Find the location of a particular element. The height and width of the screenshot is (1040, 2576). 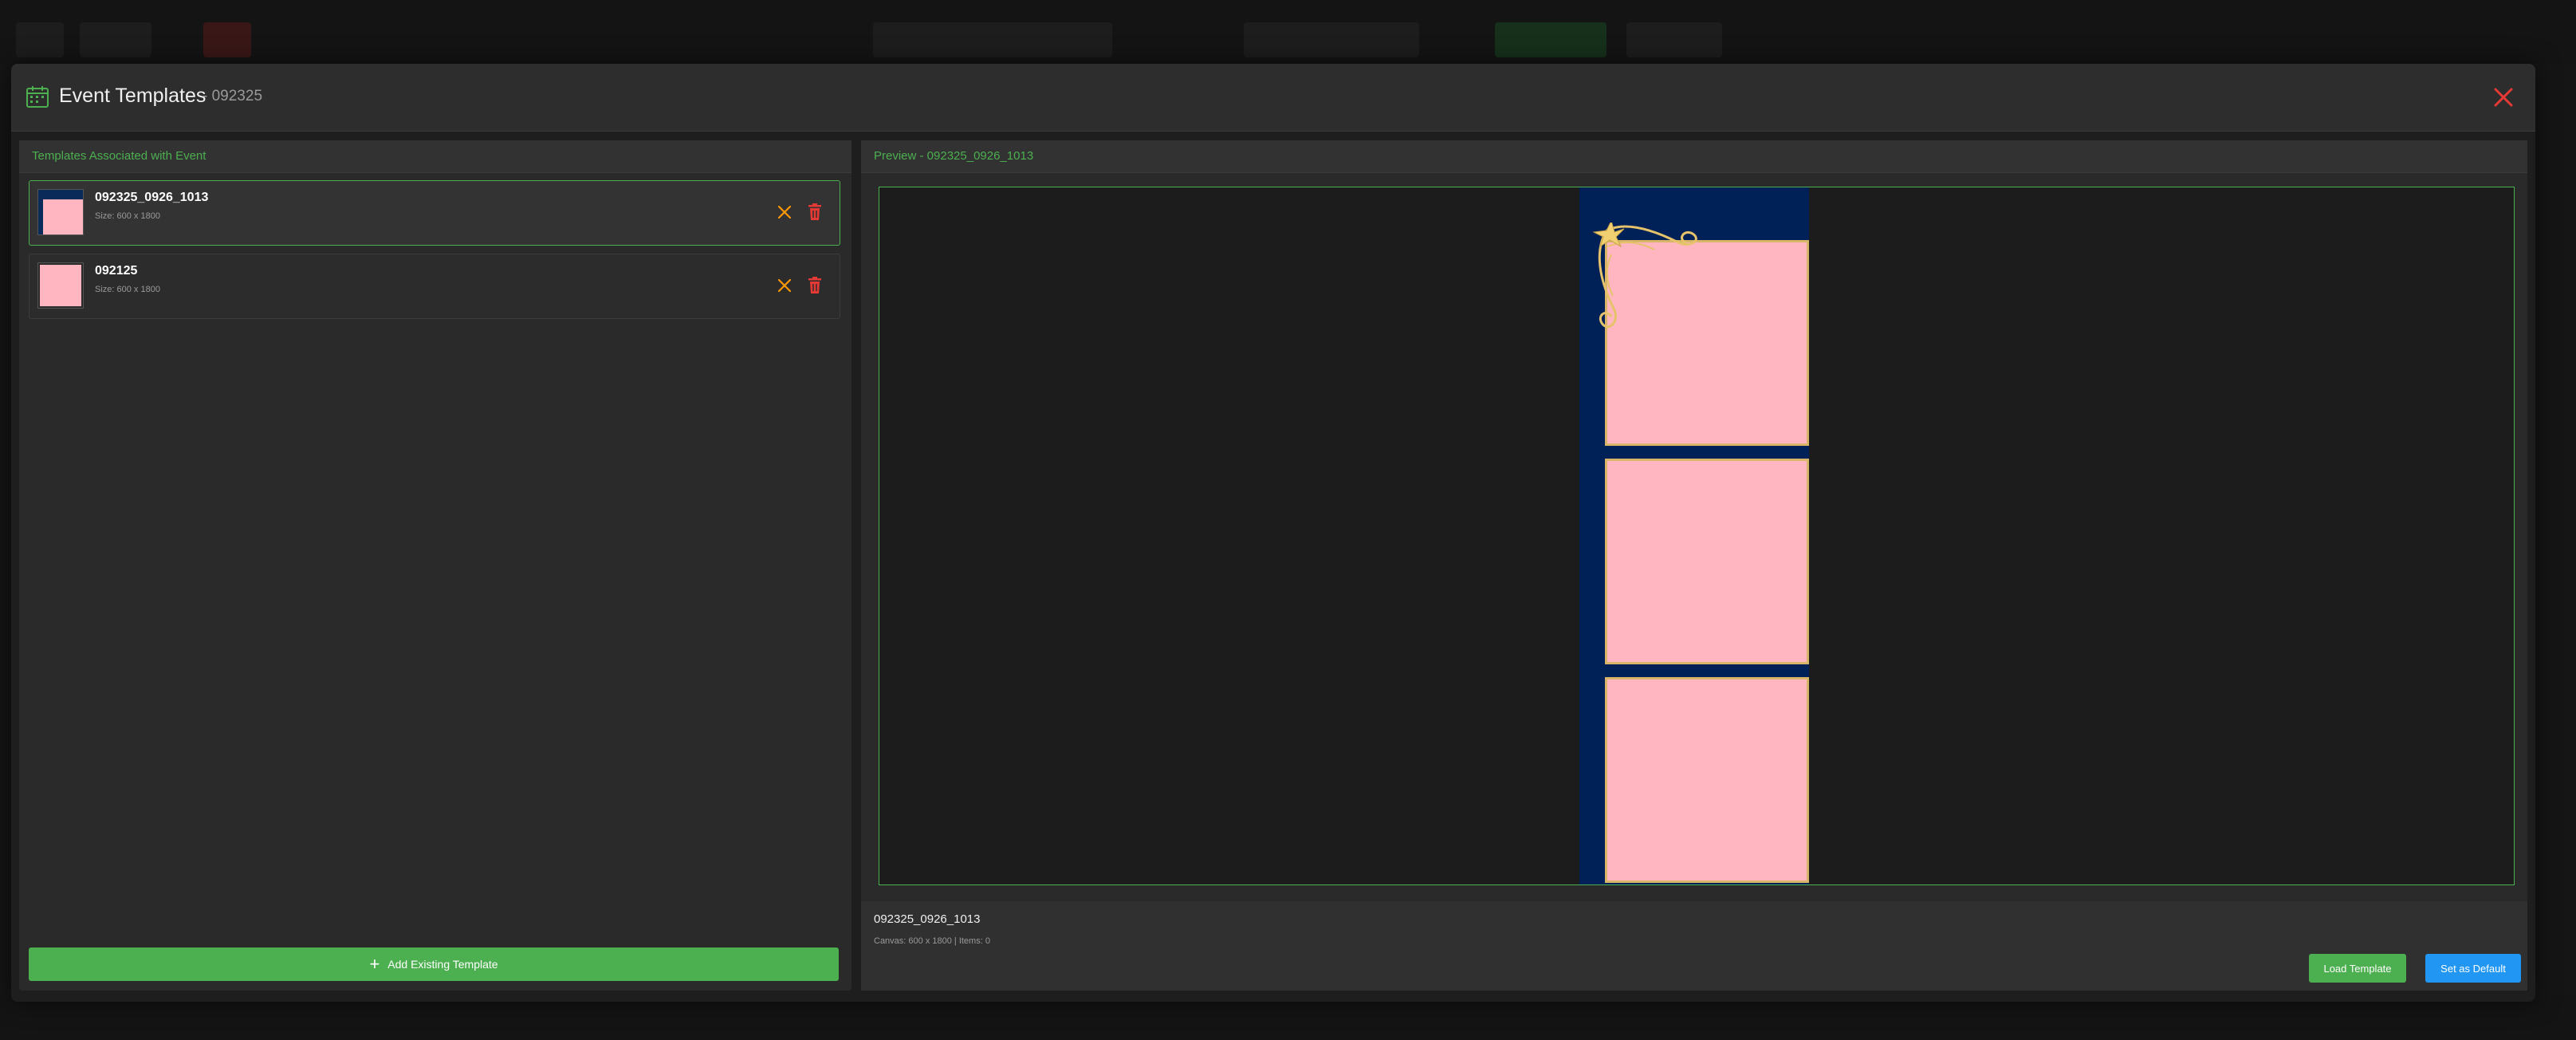

close-icon is located at coordinates (2504, 97).